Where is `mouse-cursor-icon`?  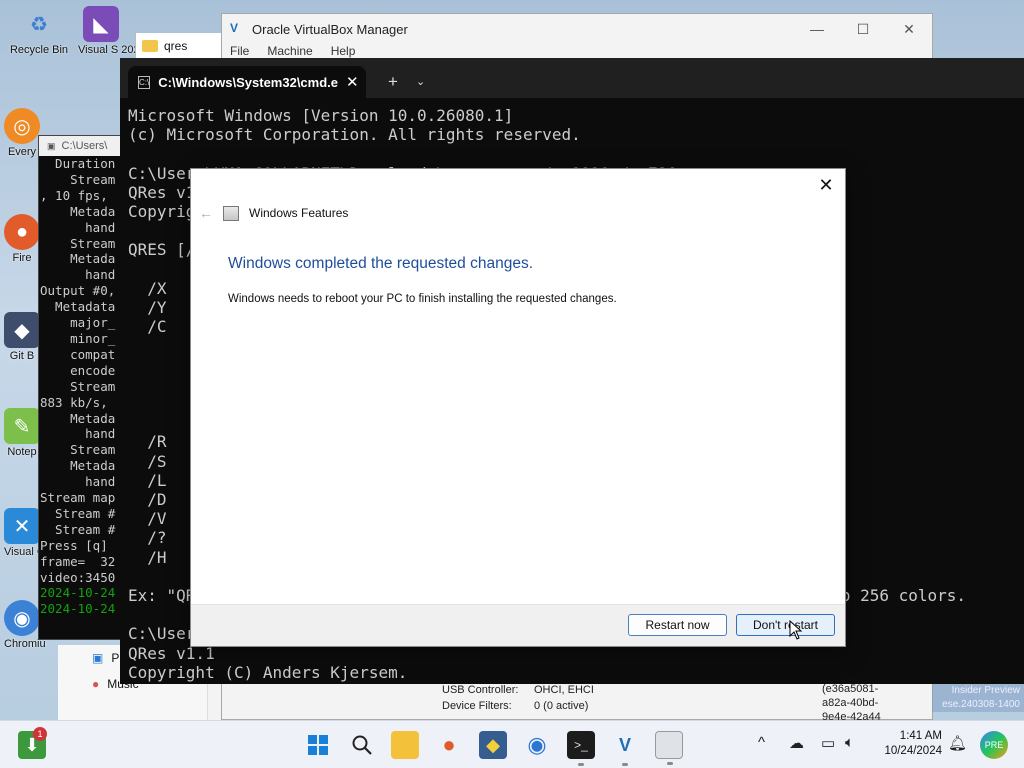
mouse-cursor-icon is located at coordinates (796, 630).